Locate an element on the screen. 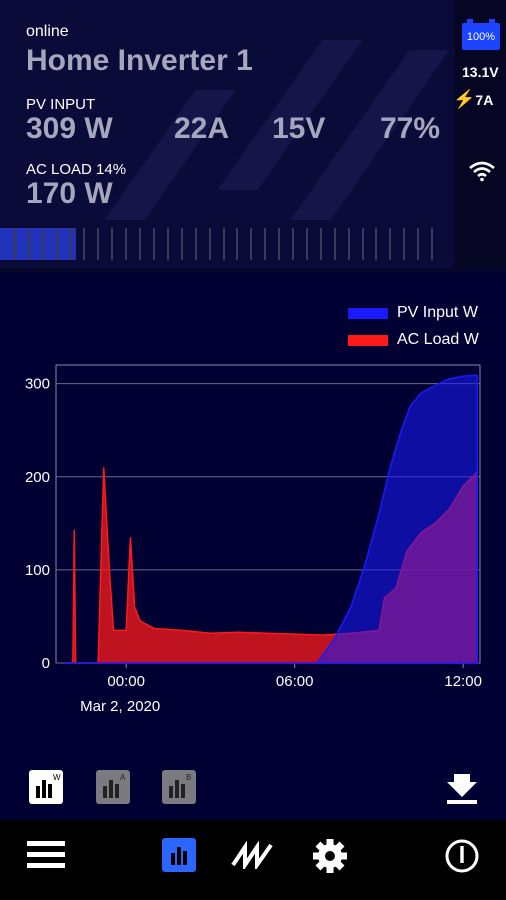  battery-voltage: 13.1V is located at coordinates (480, 72).